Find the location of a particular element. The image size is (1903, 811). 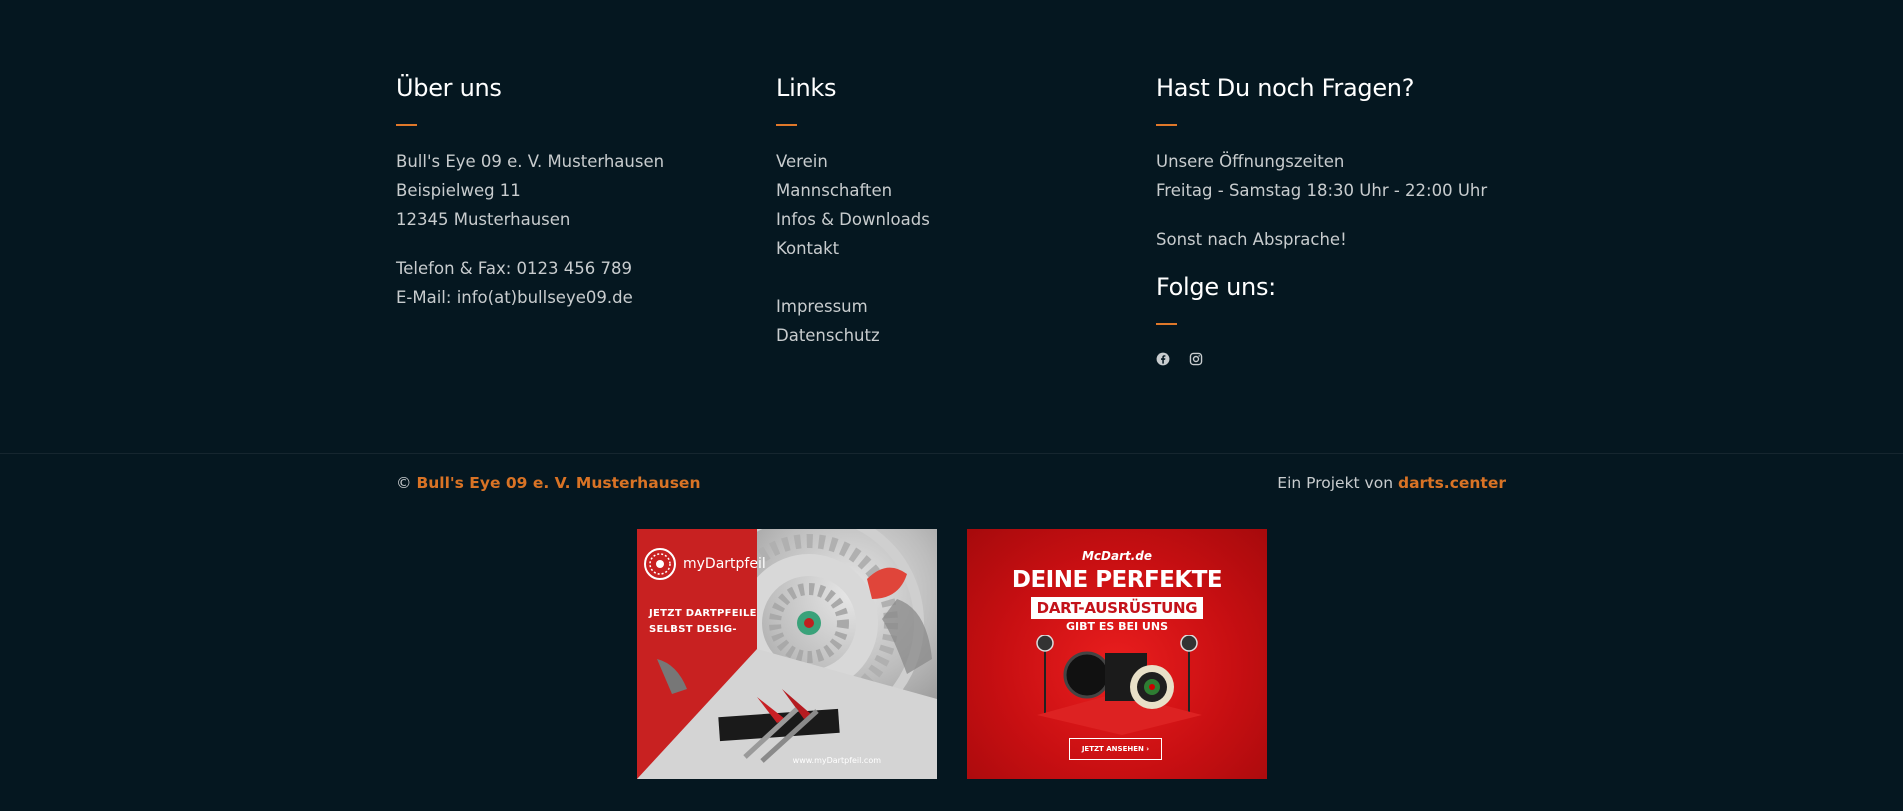

copyright: © Bull's Eye 09 e. V. Musterhausen is located at coordinates (548, 483).